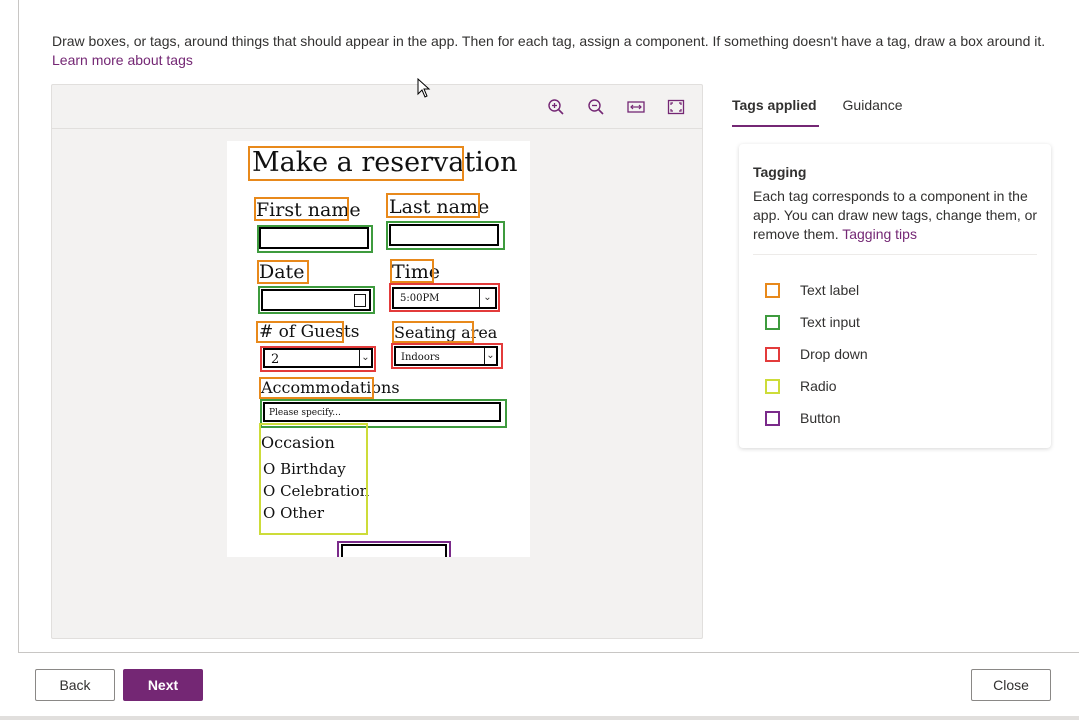  What do you see at coordinates (1011, 685) in the screenshot?
I see `close-button: Close` at bounding box center [1011, 685].